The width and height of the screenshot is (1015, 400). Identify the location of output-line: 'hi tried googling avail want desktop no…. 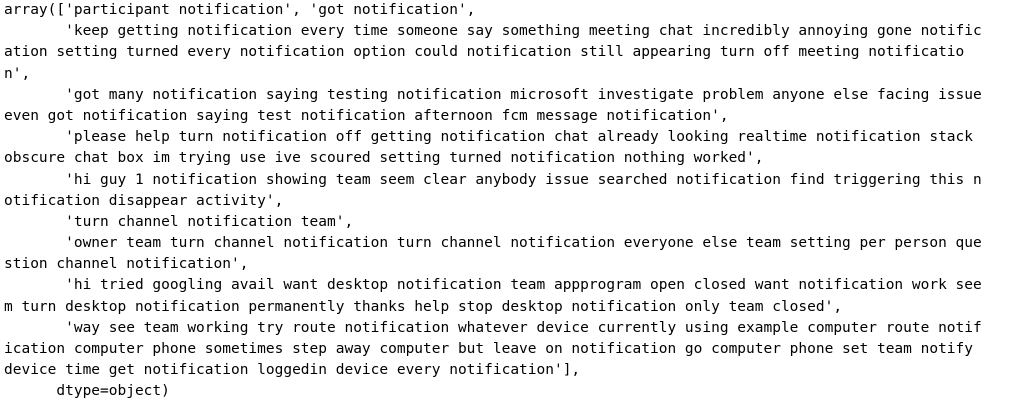
(493, 285).